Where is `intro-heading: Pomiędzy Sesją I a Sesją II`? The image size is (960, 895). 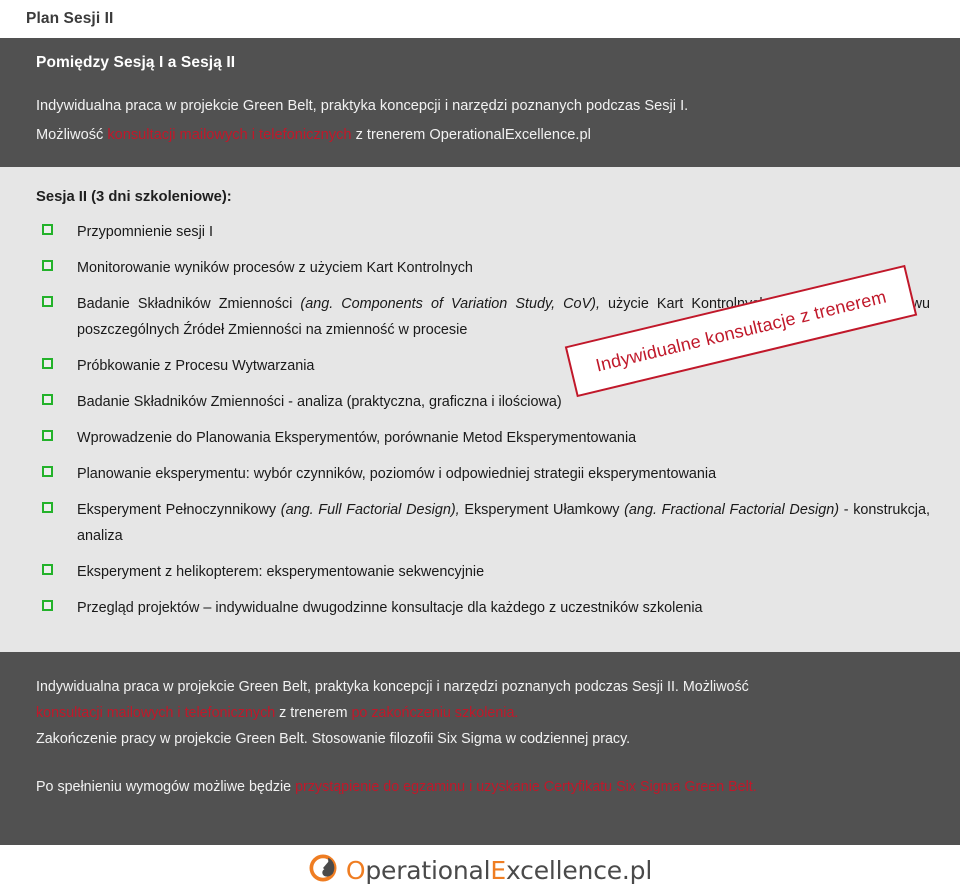 intro-heading: Pomiędzy Sesją I a Sesją II is located at coordinates (136, 62).